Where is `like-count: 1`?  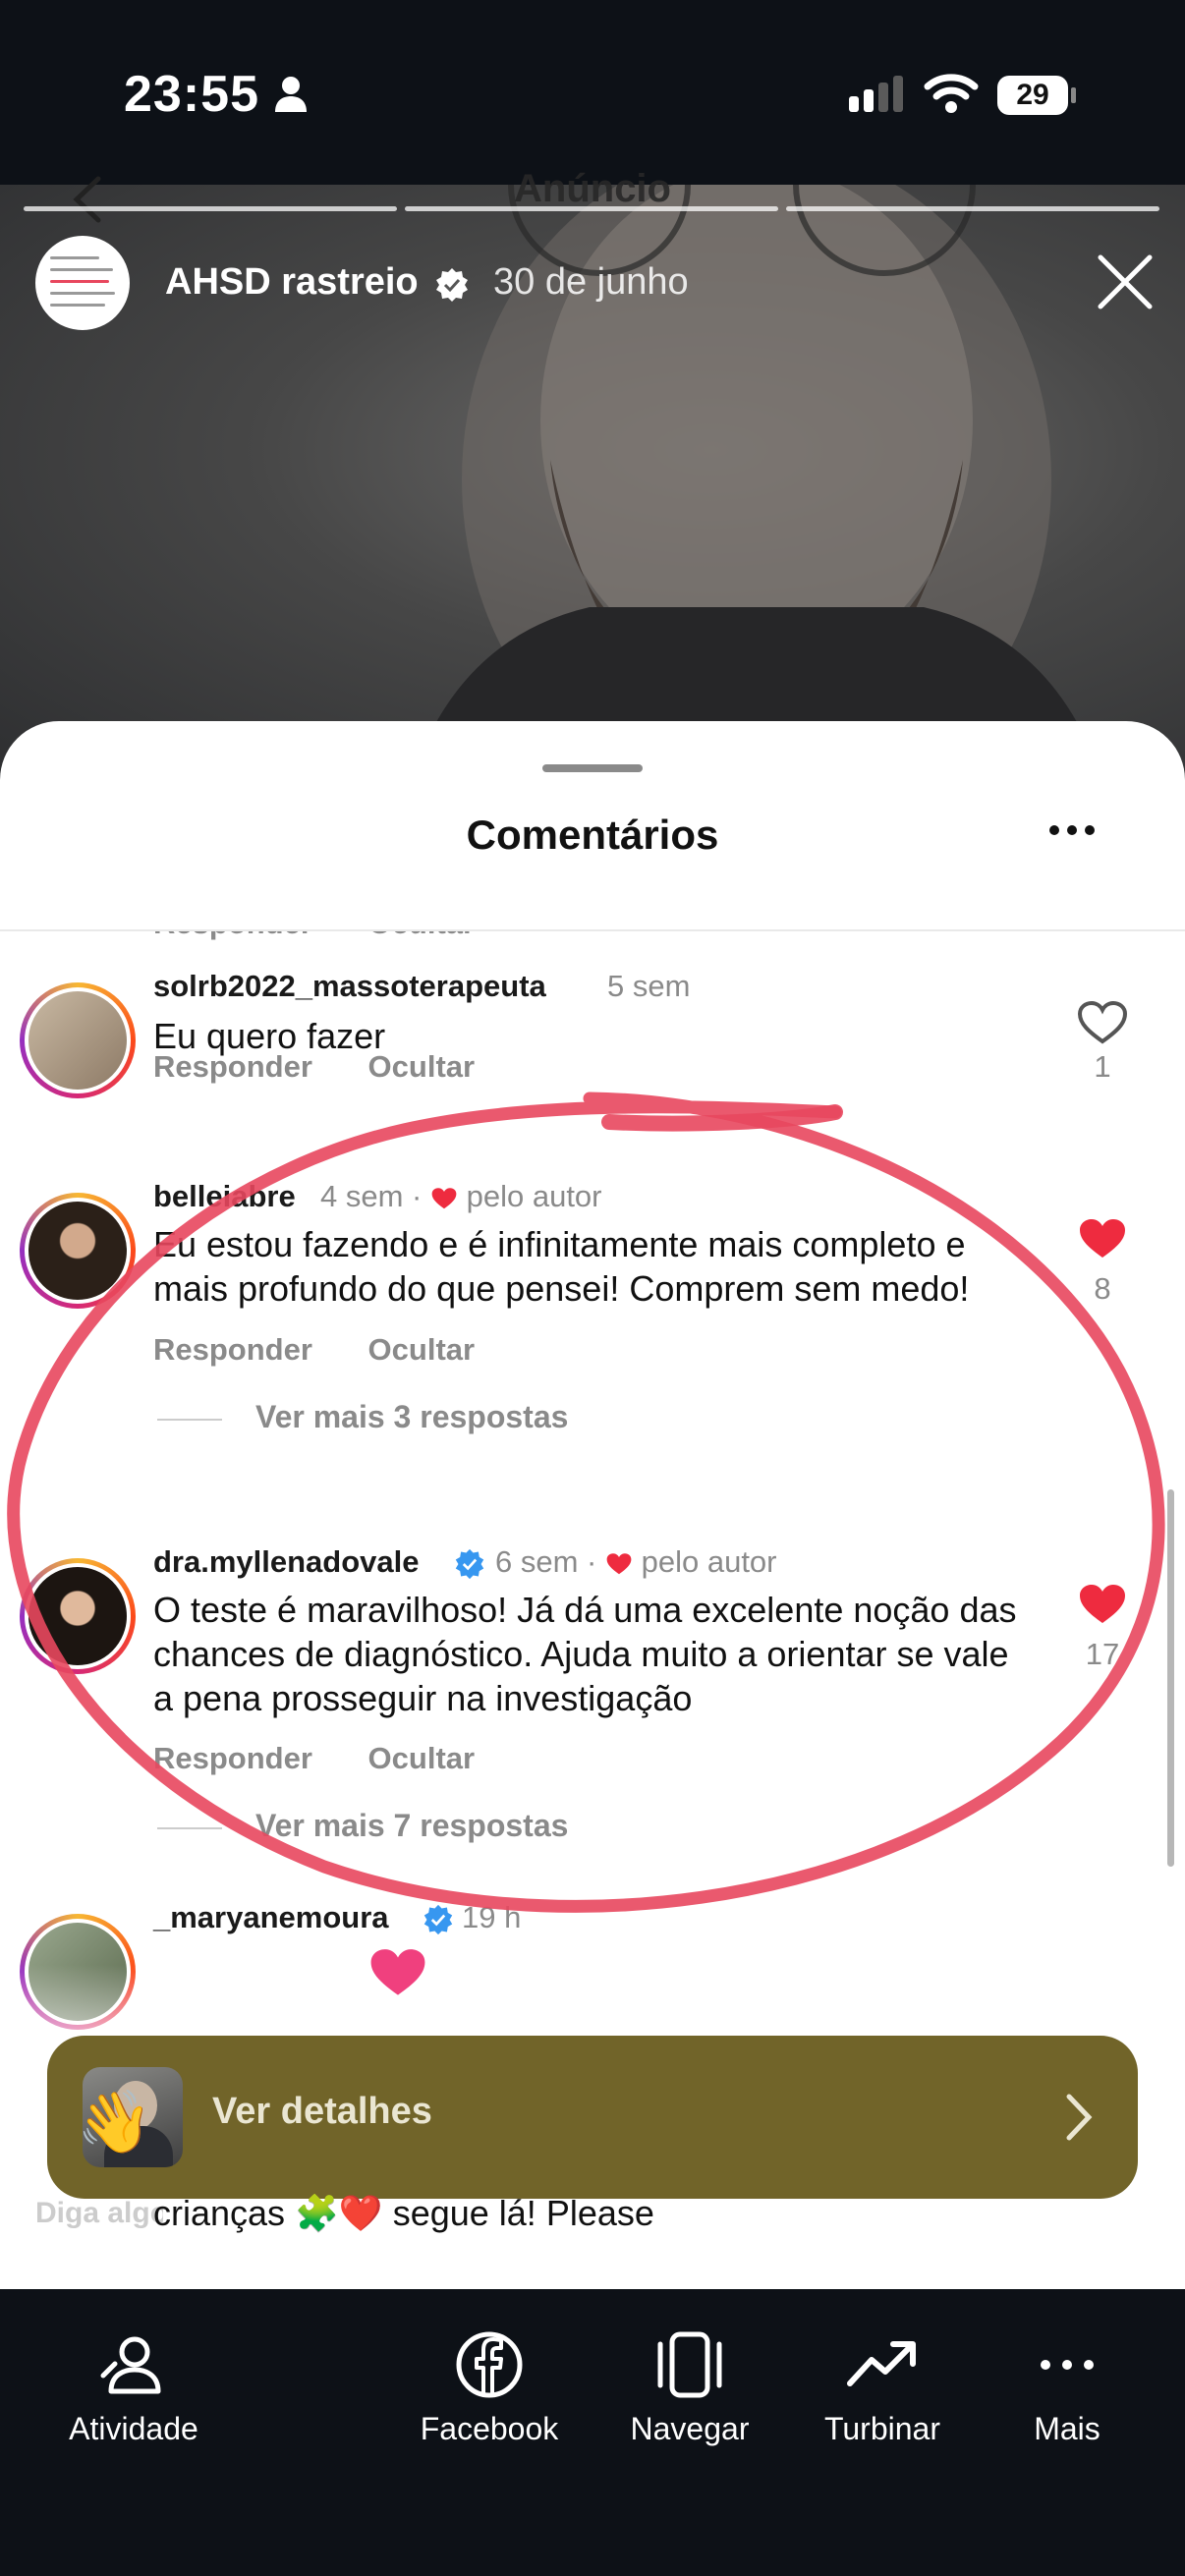 like-count: 1 is located at coordinates (1103, 1066).